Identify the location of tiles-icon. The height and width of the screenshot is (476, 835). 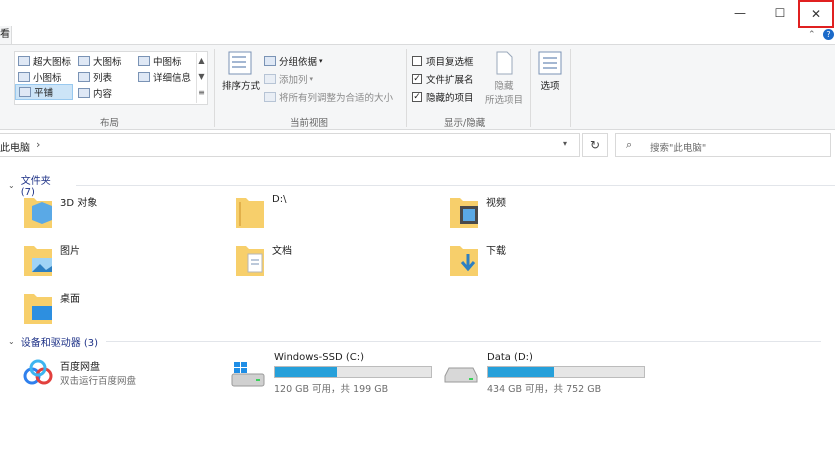
(25, 92).